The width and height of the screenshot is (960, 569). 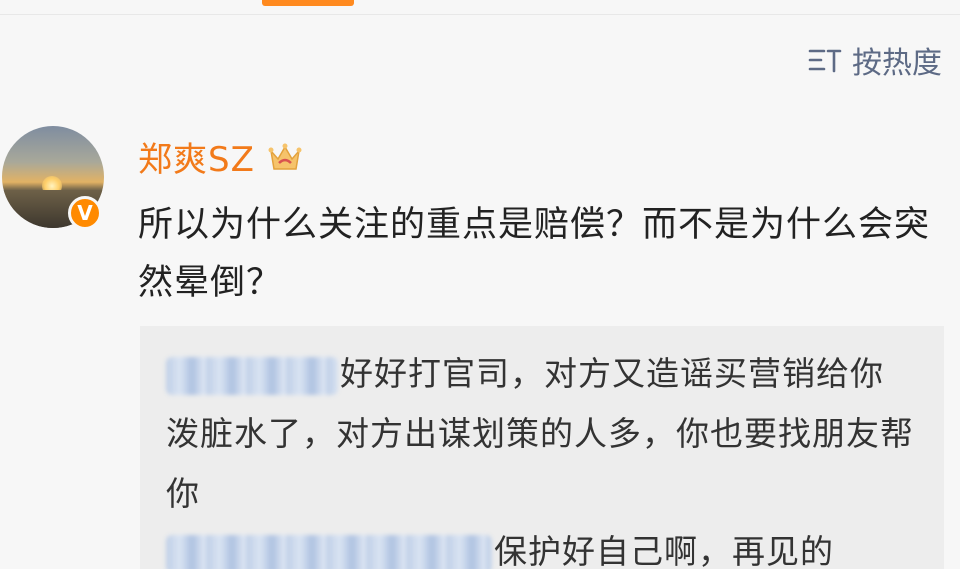 What do you see at coordinates (308, 3) in the screenshot?
I see `active-tab-indicator` at bounding box center [308, 3].